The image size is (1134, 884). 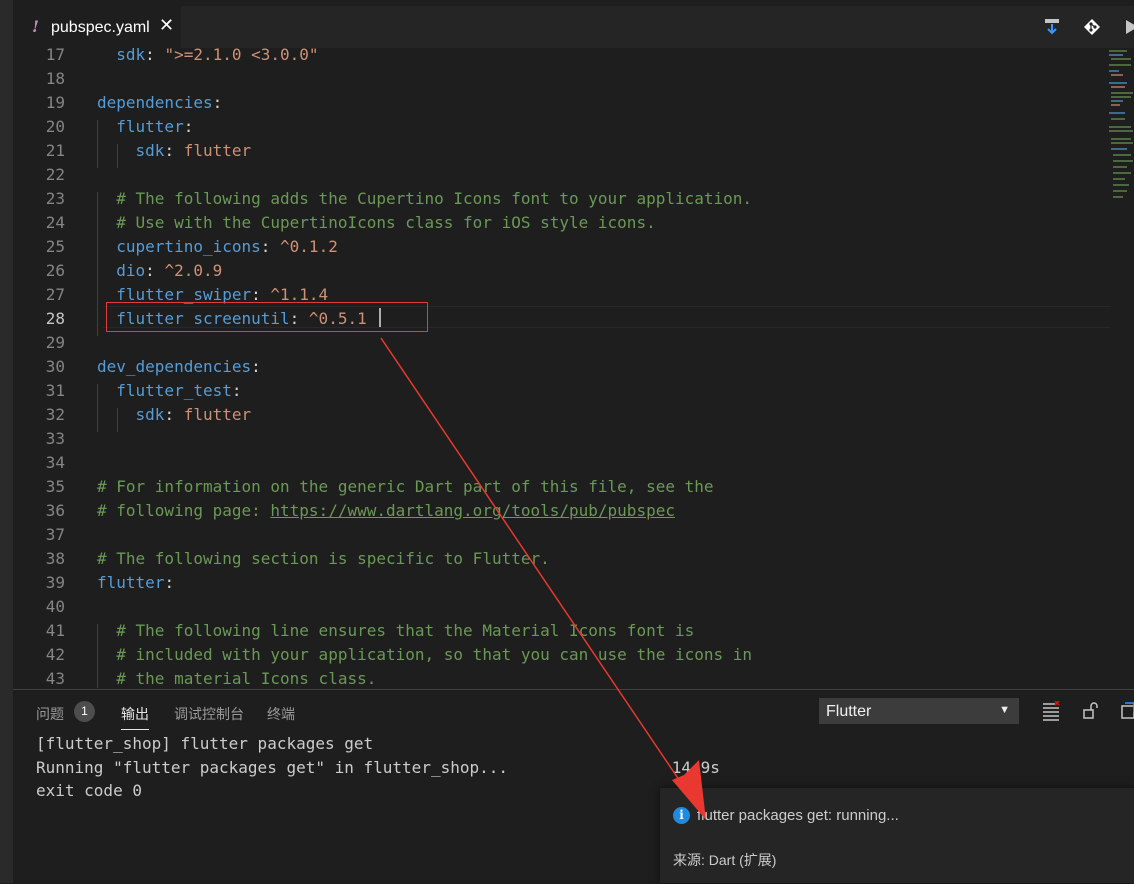 What do you see at coordinates (55, 222) in the screenshot?
I see `line-number: 24` at bounding box center [55, 222].